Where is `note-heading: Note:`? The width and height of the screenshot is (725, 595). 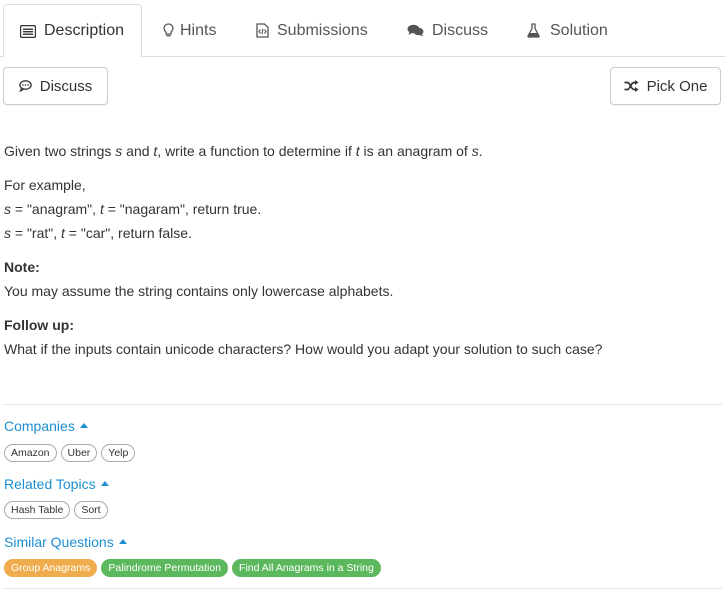
note-heading: Note: is located at coordinates (22, 267).